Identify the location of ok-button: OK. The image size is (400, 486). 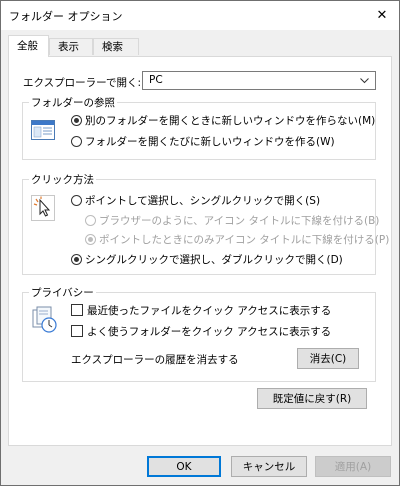
(184, 466).